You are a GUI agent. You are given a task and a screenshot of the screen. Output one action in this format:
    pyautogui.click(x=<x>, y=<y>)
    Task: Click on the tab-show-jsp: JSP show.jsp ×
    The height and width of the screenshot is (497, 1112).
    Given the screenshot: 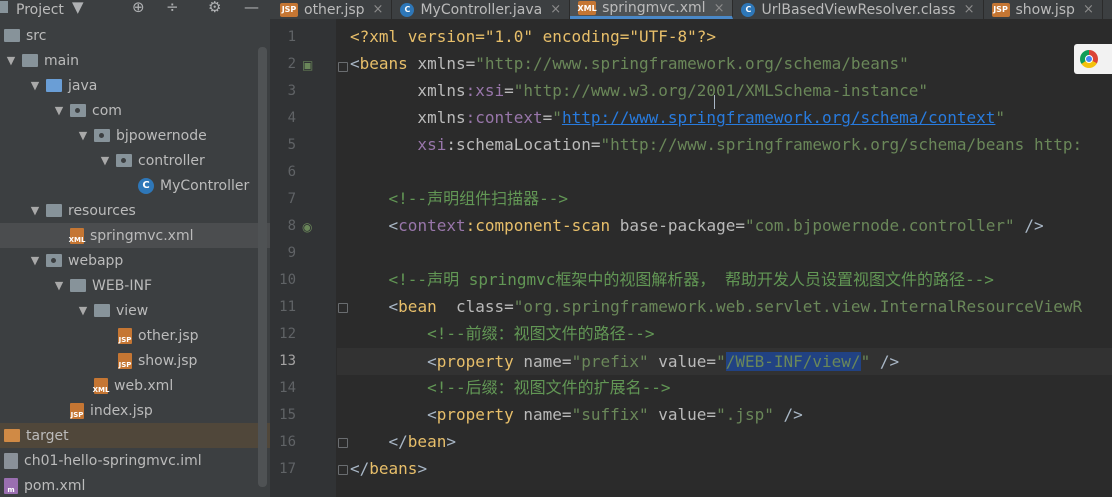 What is the action you would take?
    pyautogui.click(x=1043, y=9)
    